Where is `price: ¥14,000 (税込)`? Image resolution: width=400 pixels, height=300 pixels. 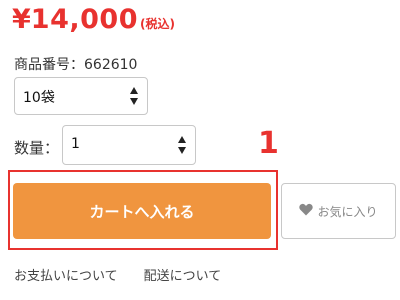 price: ¥14,000 (税込) is located at coordinates (93, 19).